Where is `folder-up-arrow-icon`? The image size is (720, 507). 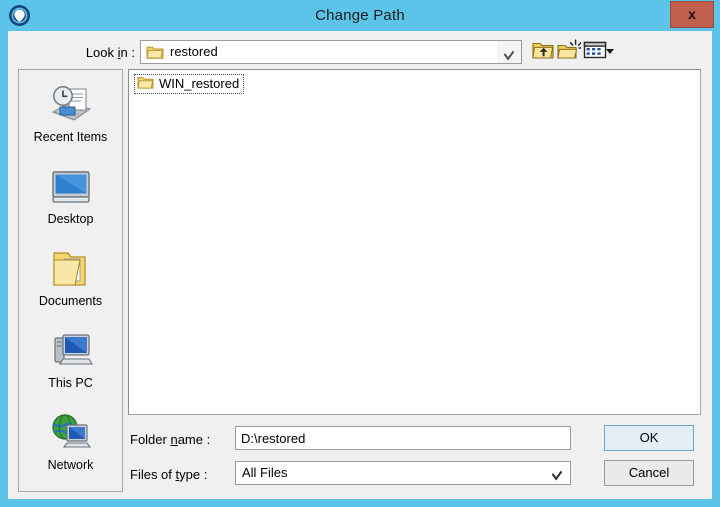 folder-up-arrow-icon is located at coordinates (543, 53).